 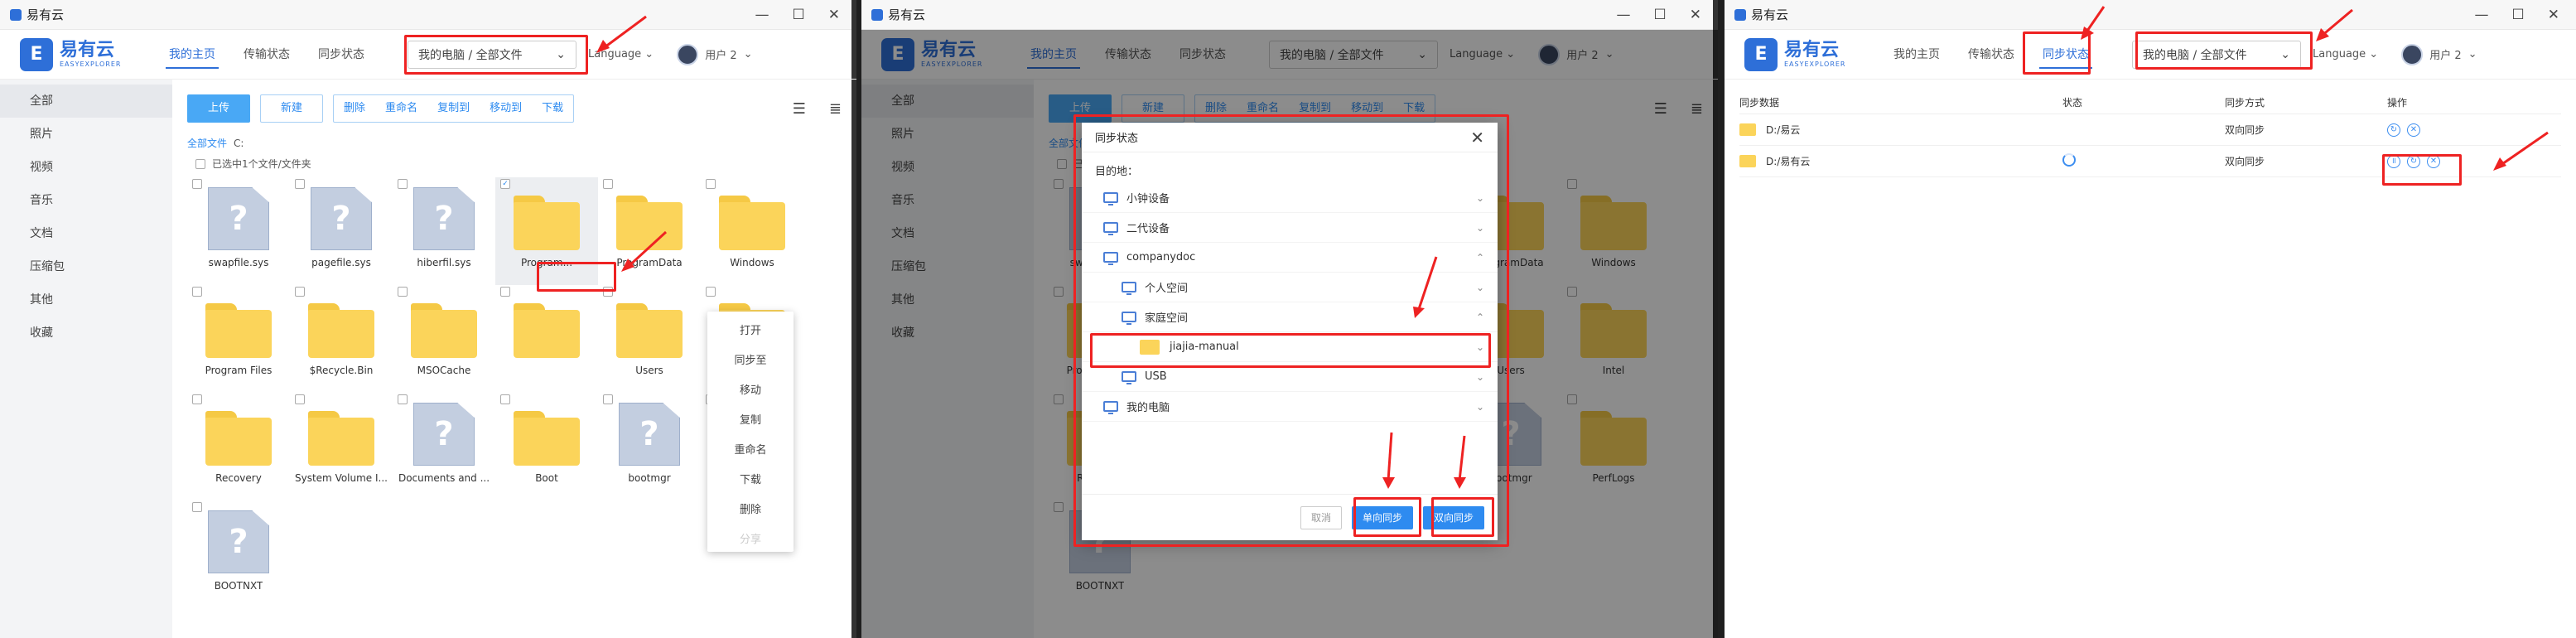 What do you see at coordinates (261, 164) in the screenshot?
I see `selection-info: 已选中1个文件/文件夹` at bounding box center [261, 164].